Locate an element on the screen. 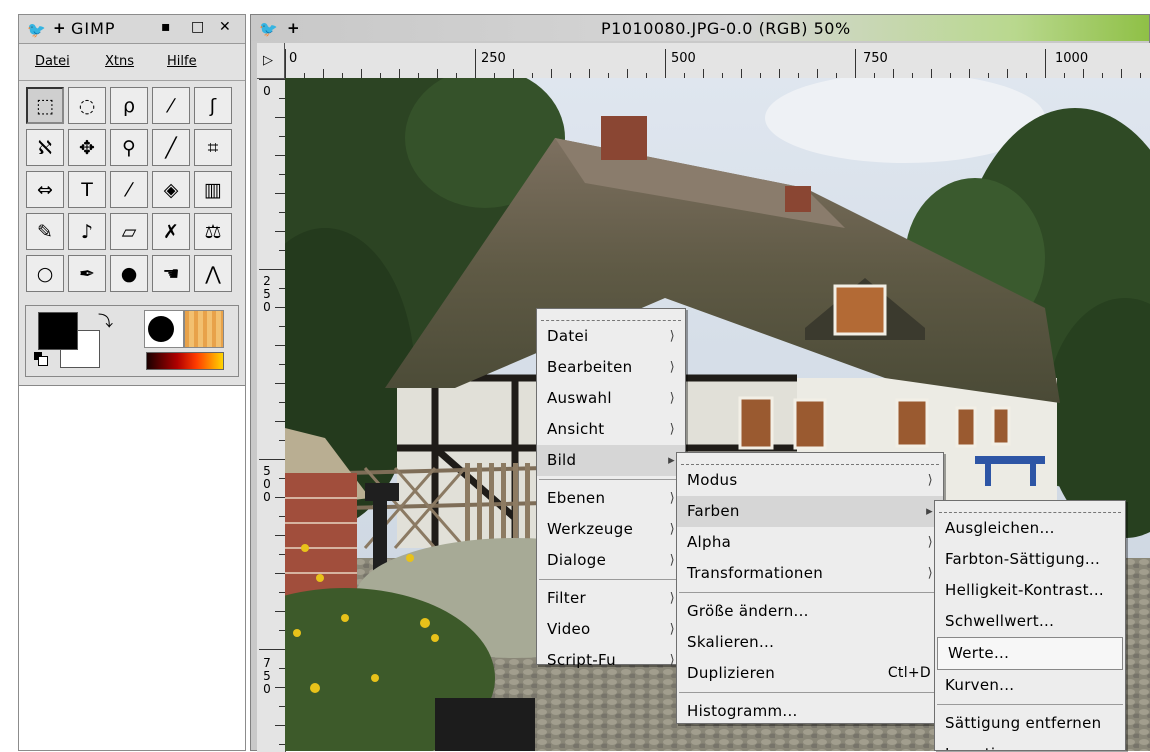 Image resolution: width=1150 pixels, height=752 pixels. toolbox-titlebar: 🐦 + GIMP ▪ □ ✕ is located at coordinates (132, 29).